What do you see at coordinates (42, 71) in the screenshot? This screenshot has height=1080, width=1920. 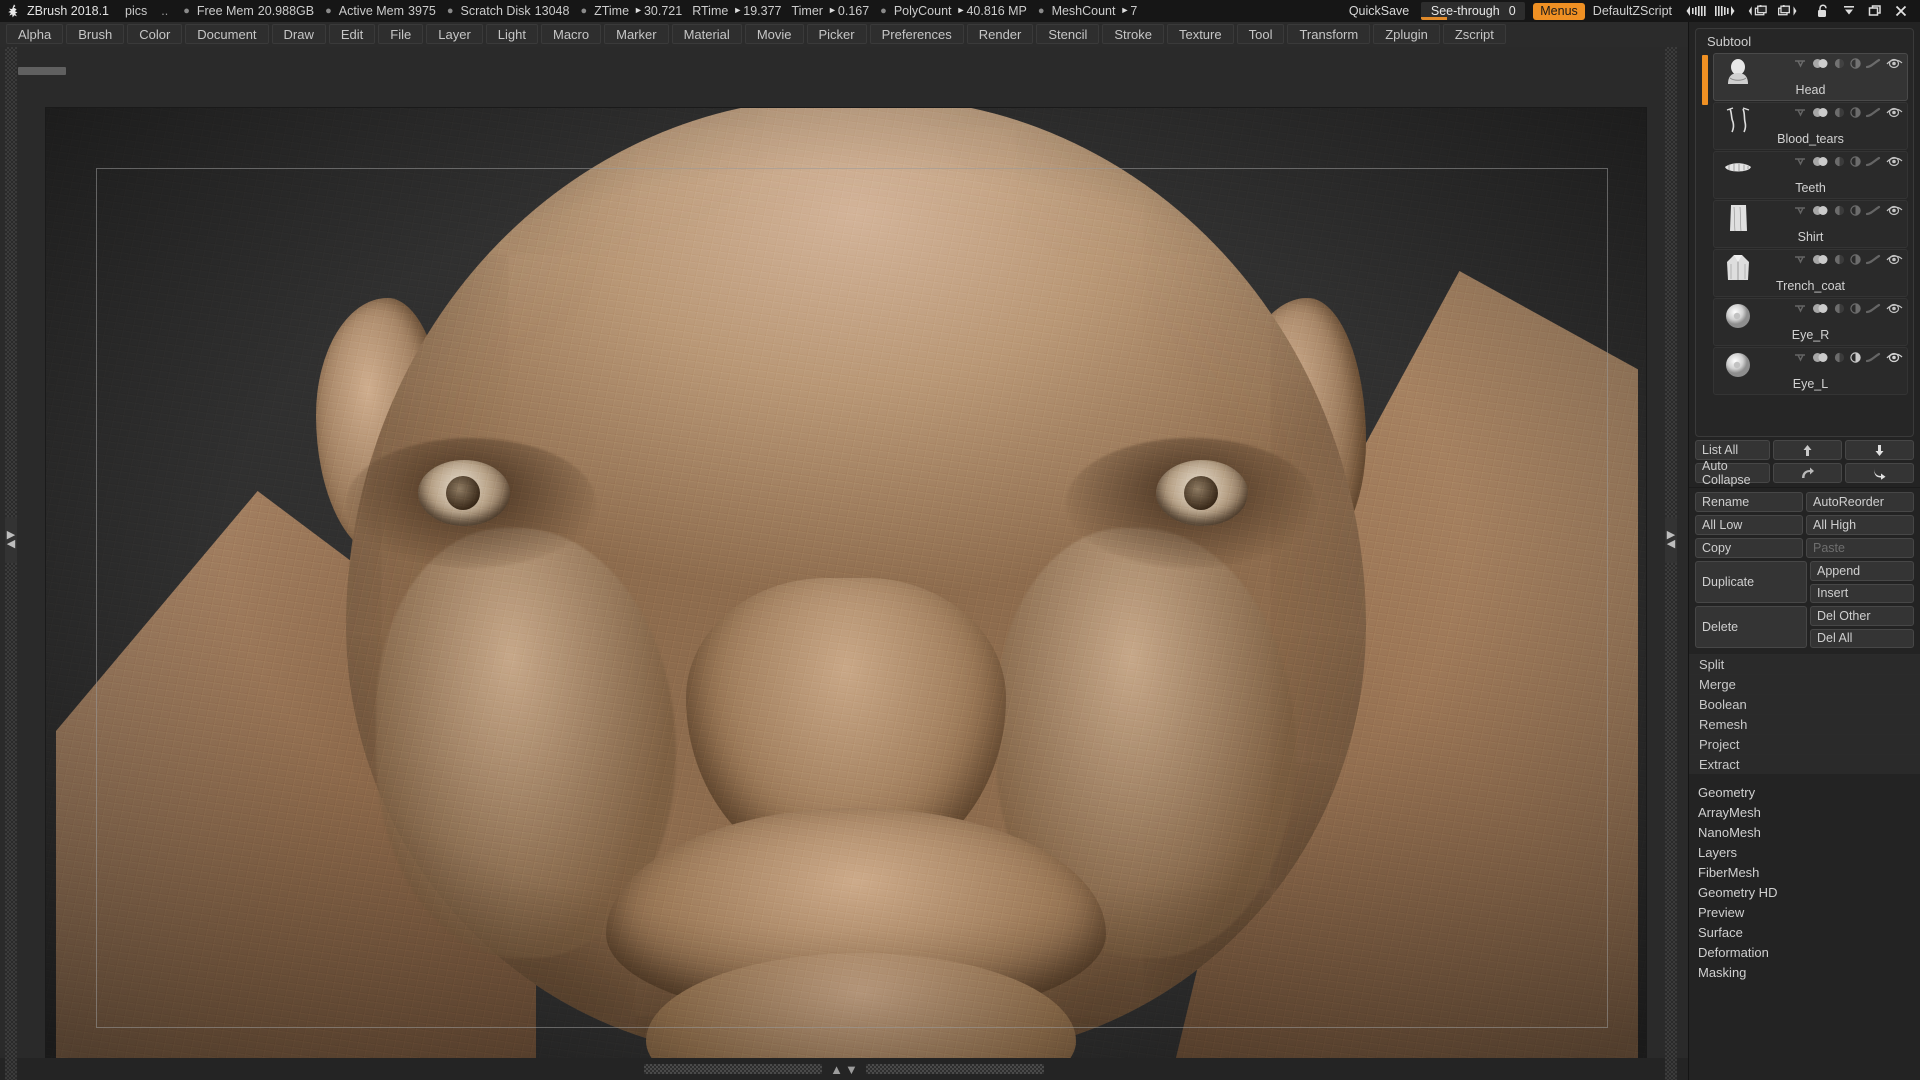 I see `canvas-scroll-handle` at bounding box center [42, 71].